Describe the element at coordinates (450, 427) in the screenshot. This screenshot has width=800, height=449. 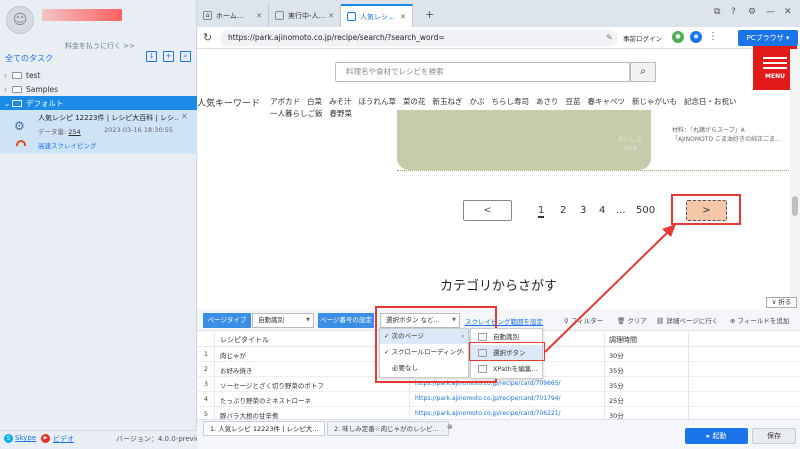
I see `close-icon: ⊗` at that location.